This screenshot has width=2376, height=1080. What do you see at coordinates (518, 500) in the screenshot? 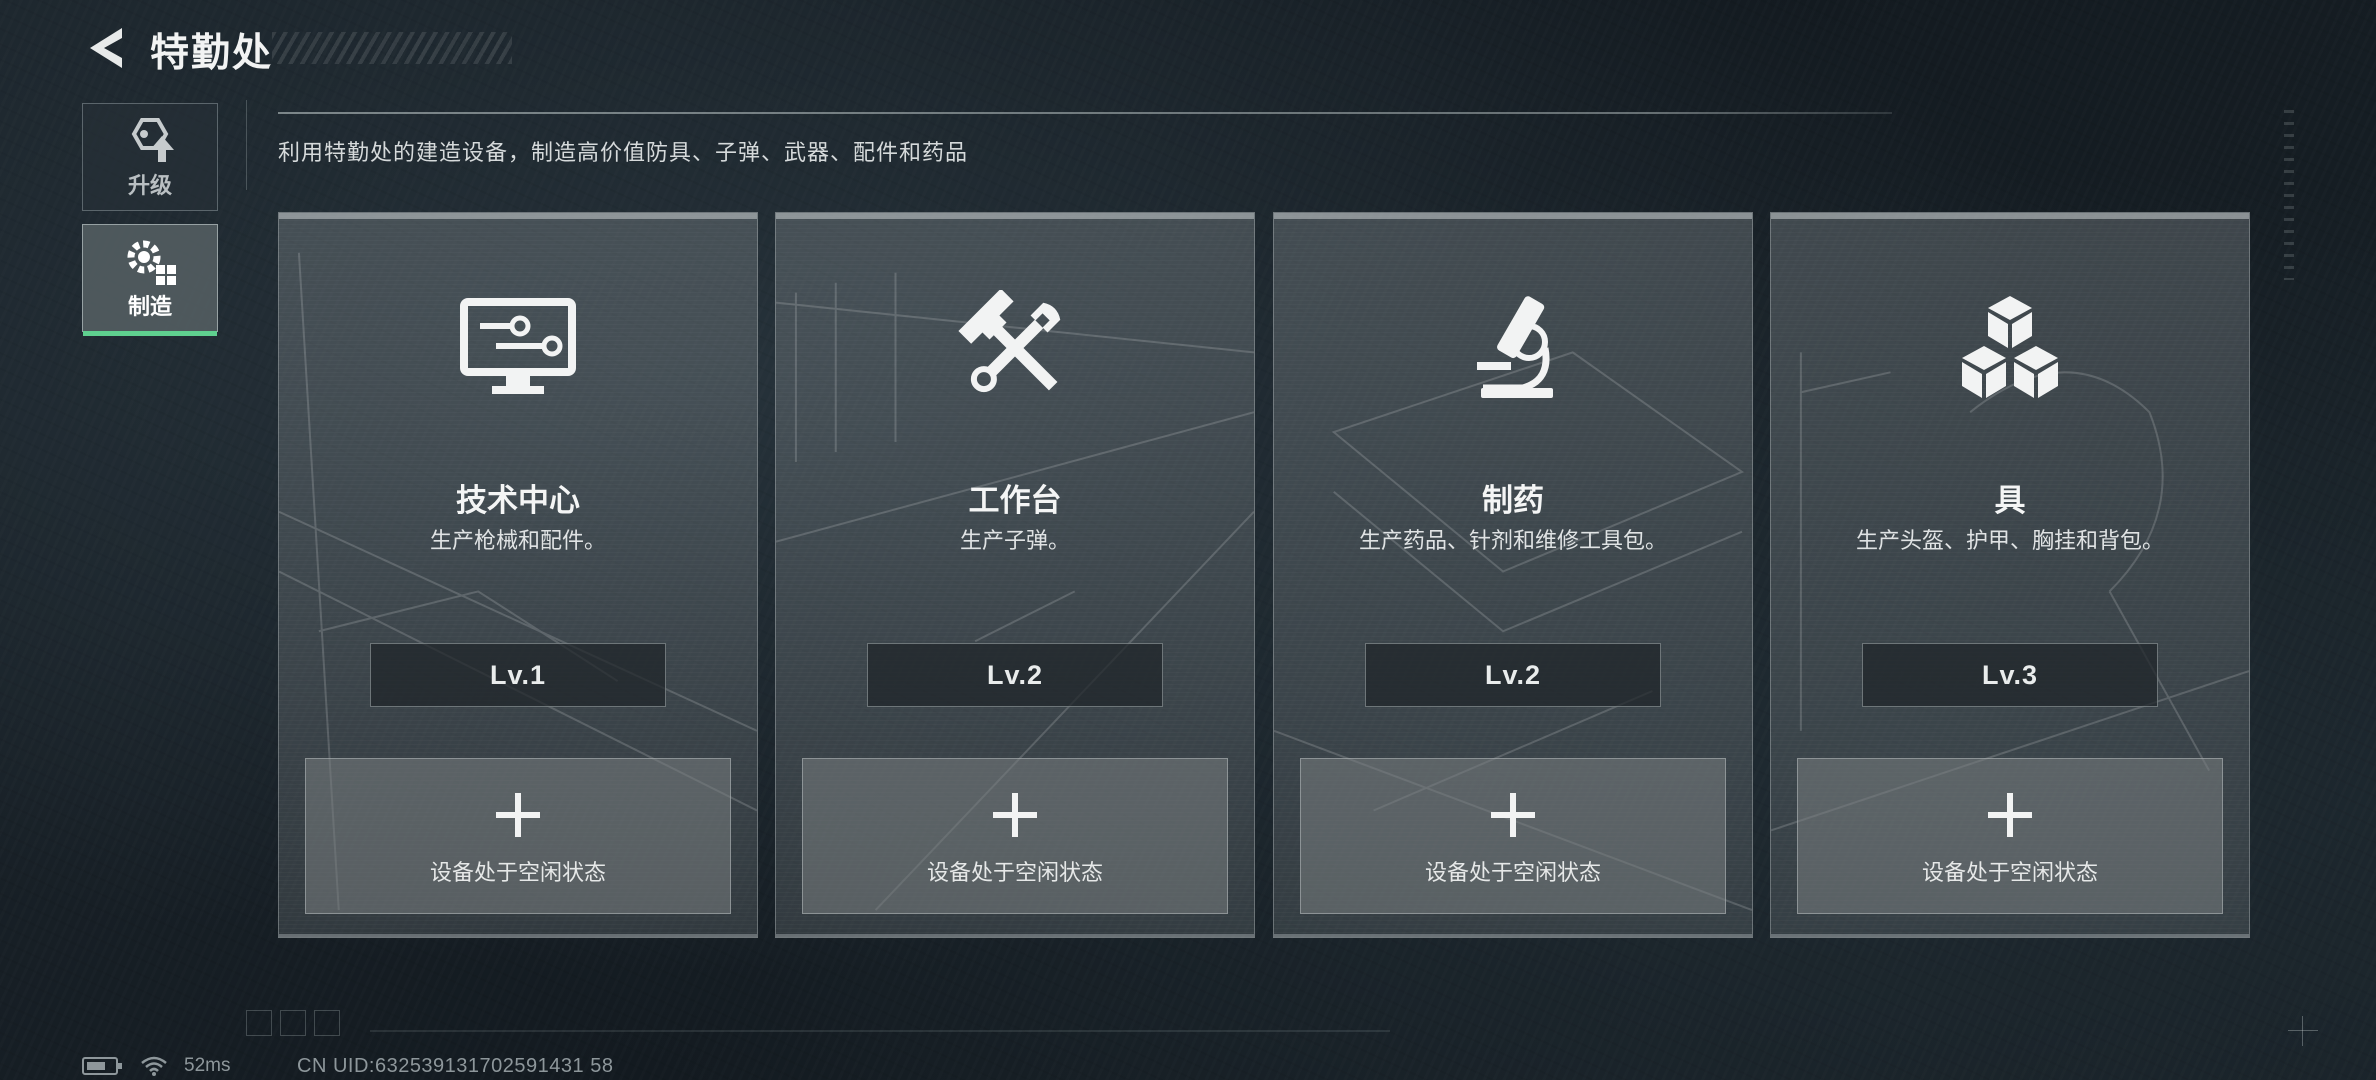
I see `card-title: 技术中心` at bounding box center [518, 500].